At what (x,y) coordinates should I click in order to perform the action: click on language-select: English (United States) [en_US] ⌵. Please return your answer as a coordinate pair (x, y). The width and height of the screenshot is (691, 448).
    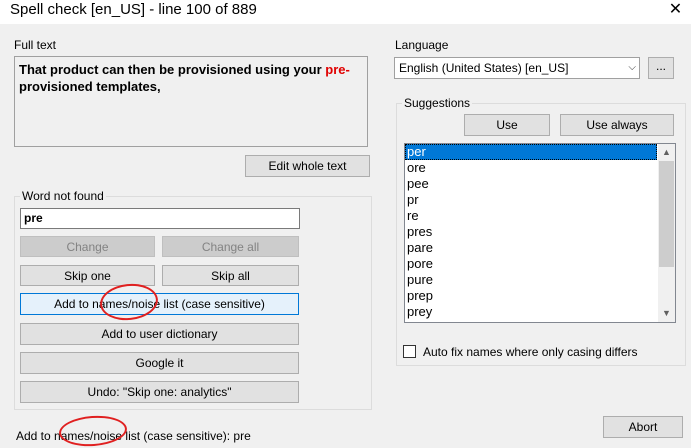
    Looking at the image, I should click on (517, 68).